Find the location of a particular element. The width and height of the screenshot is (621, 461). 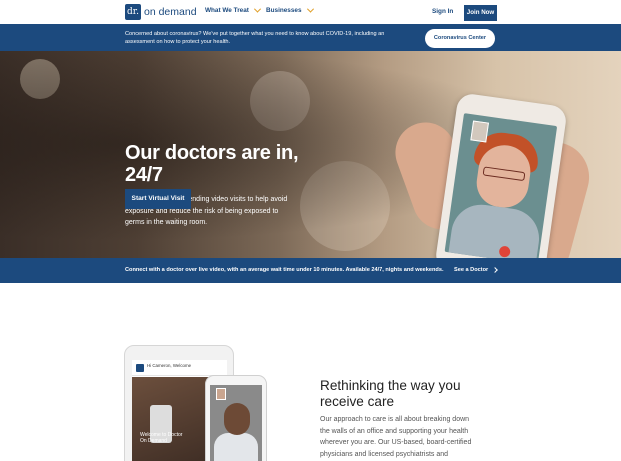

app-logo-icon is located at coordinates (140, 368).